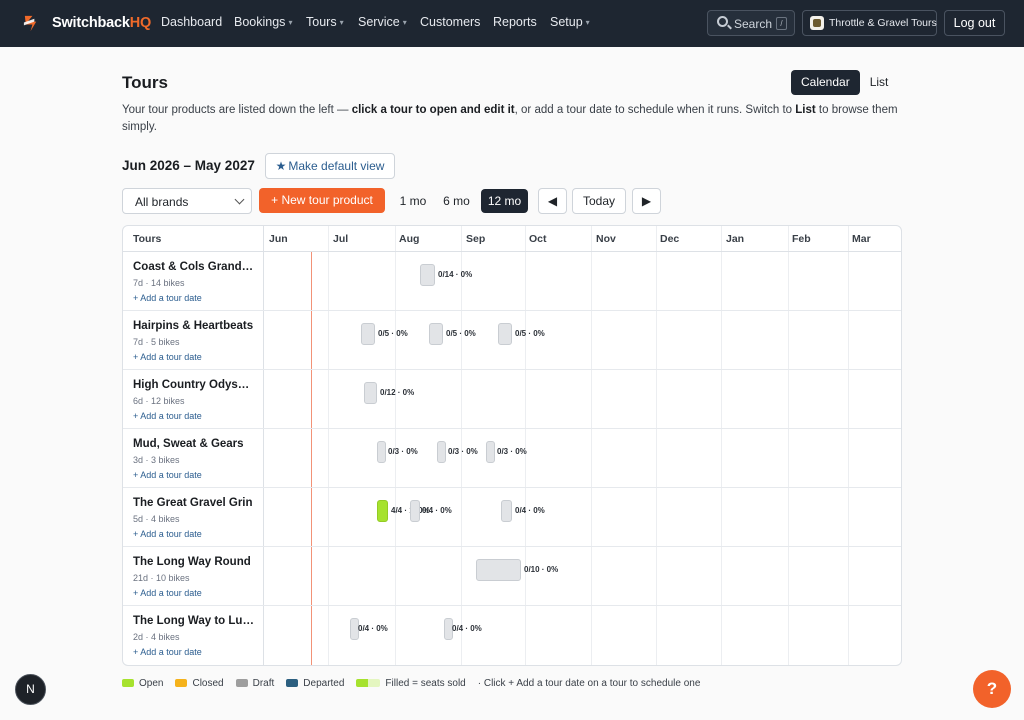 The width and height of the screenshot is (1024, 720). I want to click on range-12mo-button: 12 mo, so click(504, 201).